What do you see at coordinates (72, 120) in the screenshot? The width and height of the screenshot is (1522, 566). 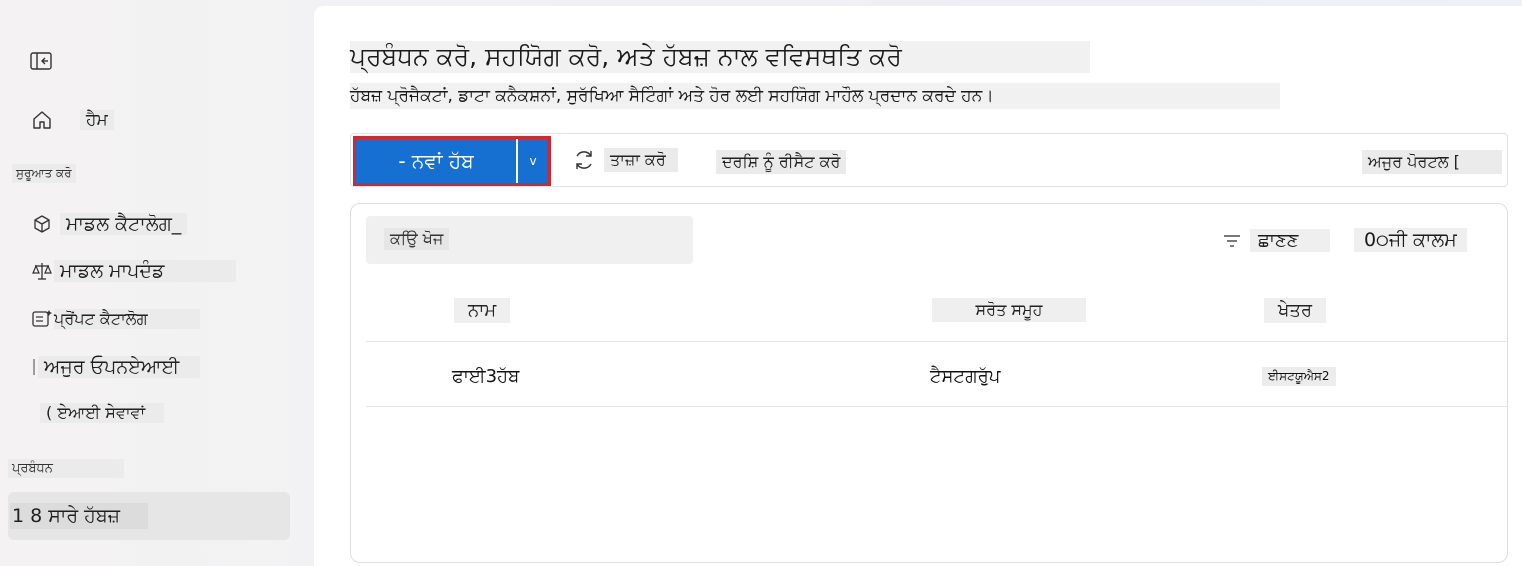 I see `sidebar-item-home: ਹੈਮ` at bounding box center [72, 120].